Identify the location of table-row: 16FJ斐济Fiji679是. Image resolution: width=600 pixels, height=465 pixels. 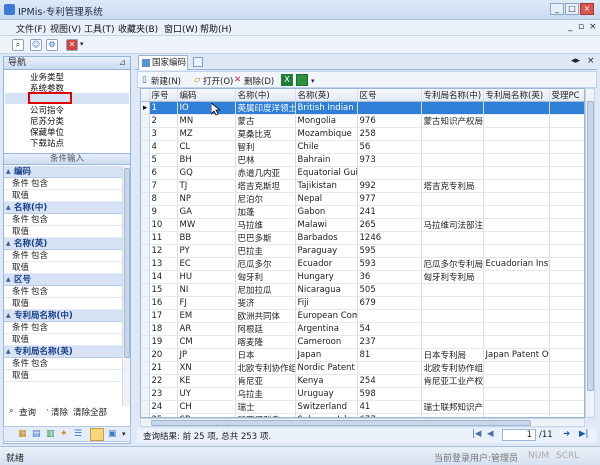
(363, 303).